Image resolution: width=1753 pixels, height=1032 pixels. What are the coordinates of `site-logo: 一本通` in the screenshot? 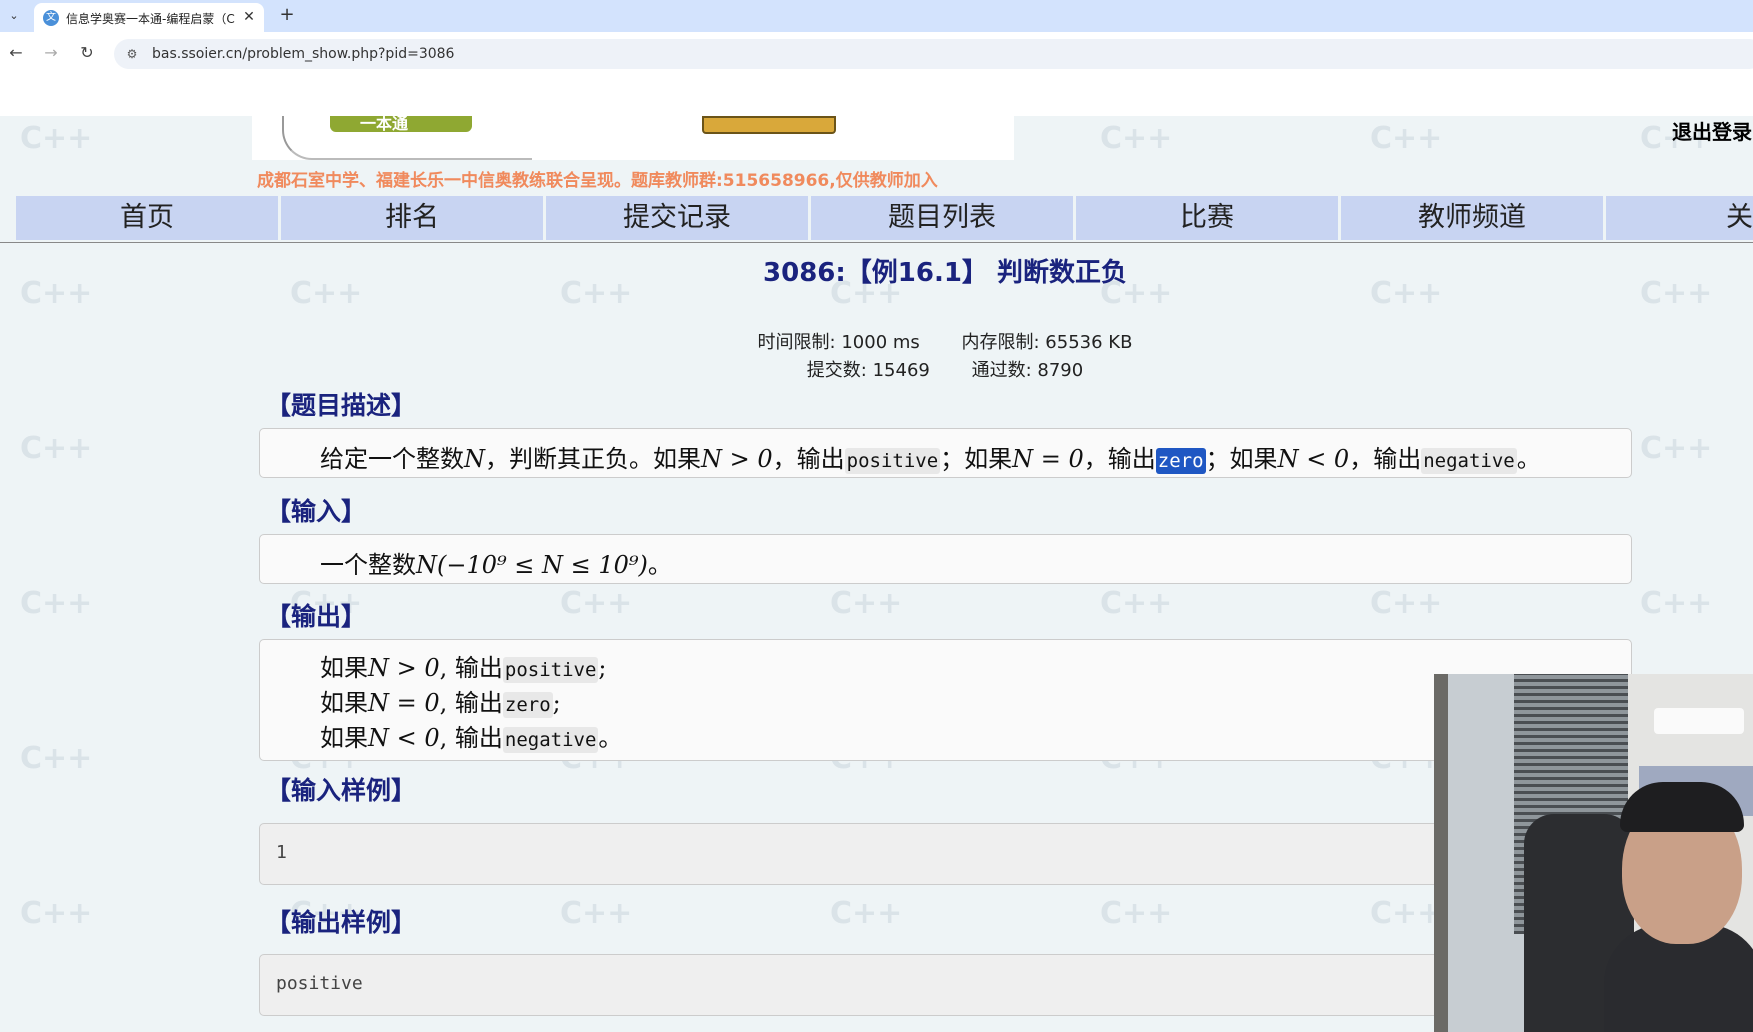 It's located at (401, 124).